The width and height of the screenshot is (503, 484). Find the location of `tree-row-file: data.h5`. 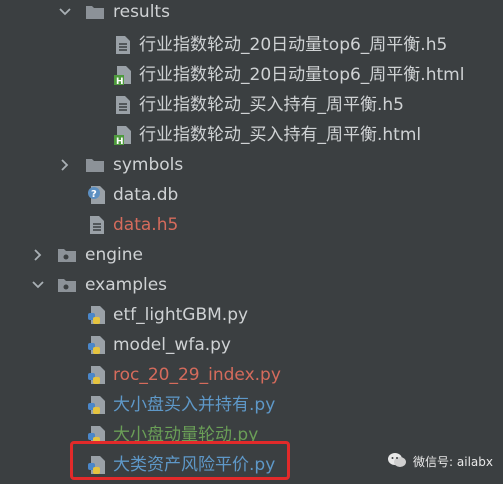

tree-row-file: data.h5 is located at coordinates (251, 225).